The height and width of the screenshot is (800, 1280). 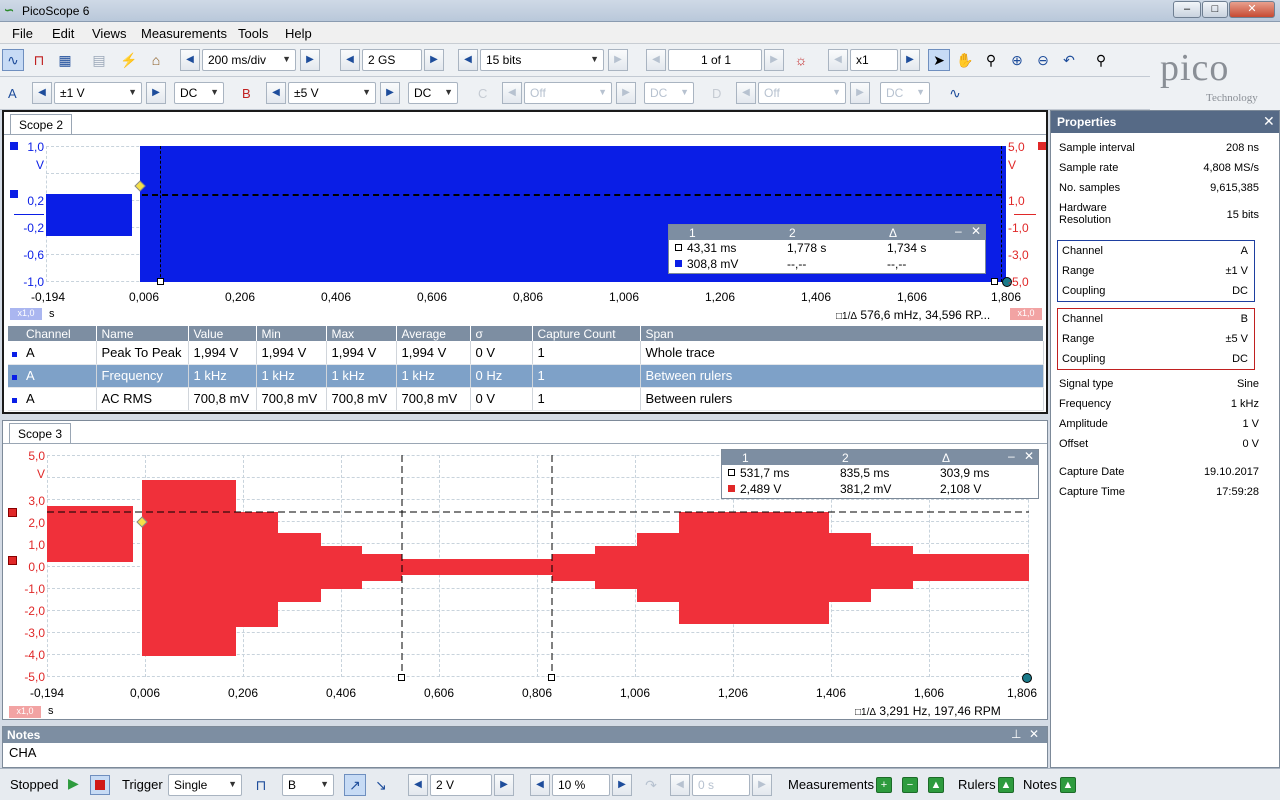 I want to click on undo-zoom-icon: ↶, so click(x=1069, y=60).